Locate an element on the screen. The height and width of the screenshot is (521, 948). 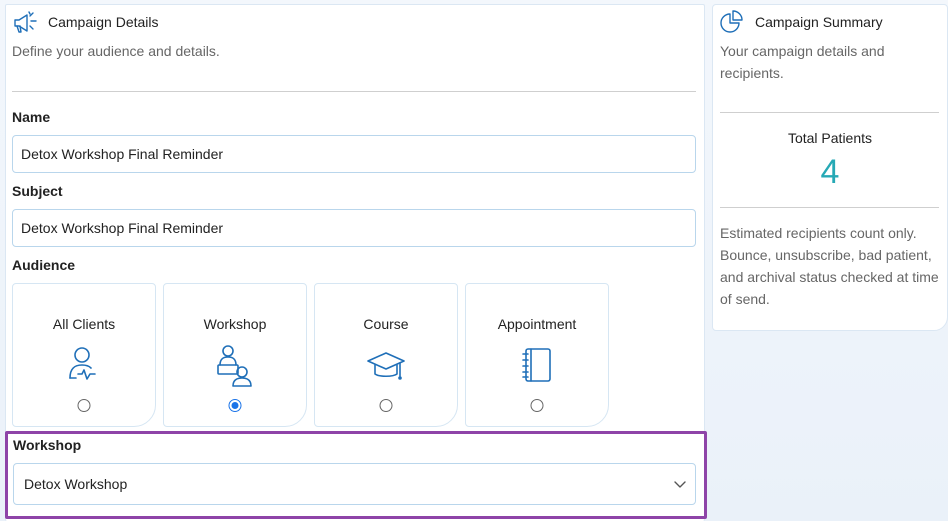
pie-chart-icon is located at coordinates (731, 21).